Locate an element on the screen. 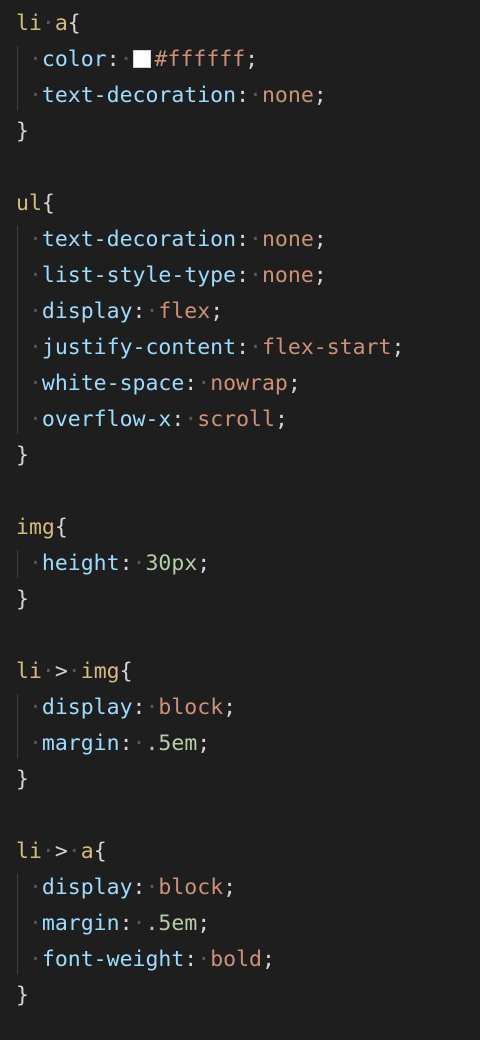 Image resolution: width=480 pixels, height=1040 pixels. declaration-line: ·list-style-type:·none; is located at coordinates (171, 276).